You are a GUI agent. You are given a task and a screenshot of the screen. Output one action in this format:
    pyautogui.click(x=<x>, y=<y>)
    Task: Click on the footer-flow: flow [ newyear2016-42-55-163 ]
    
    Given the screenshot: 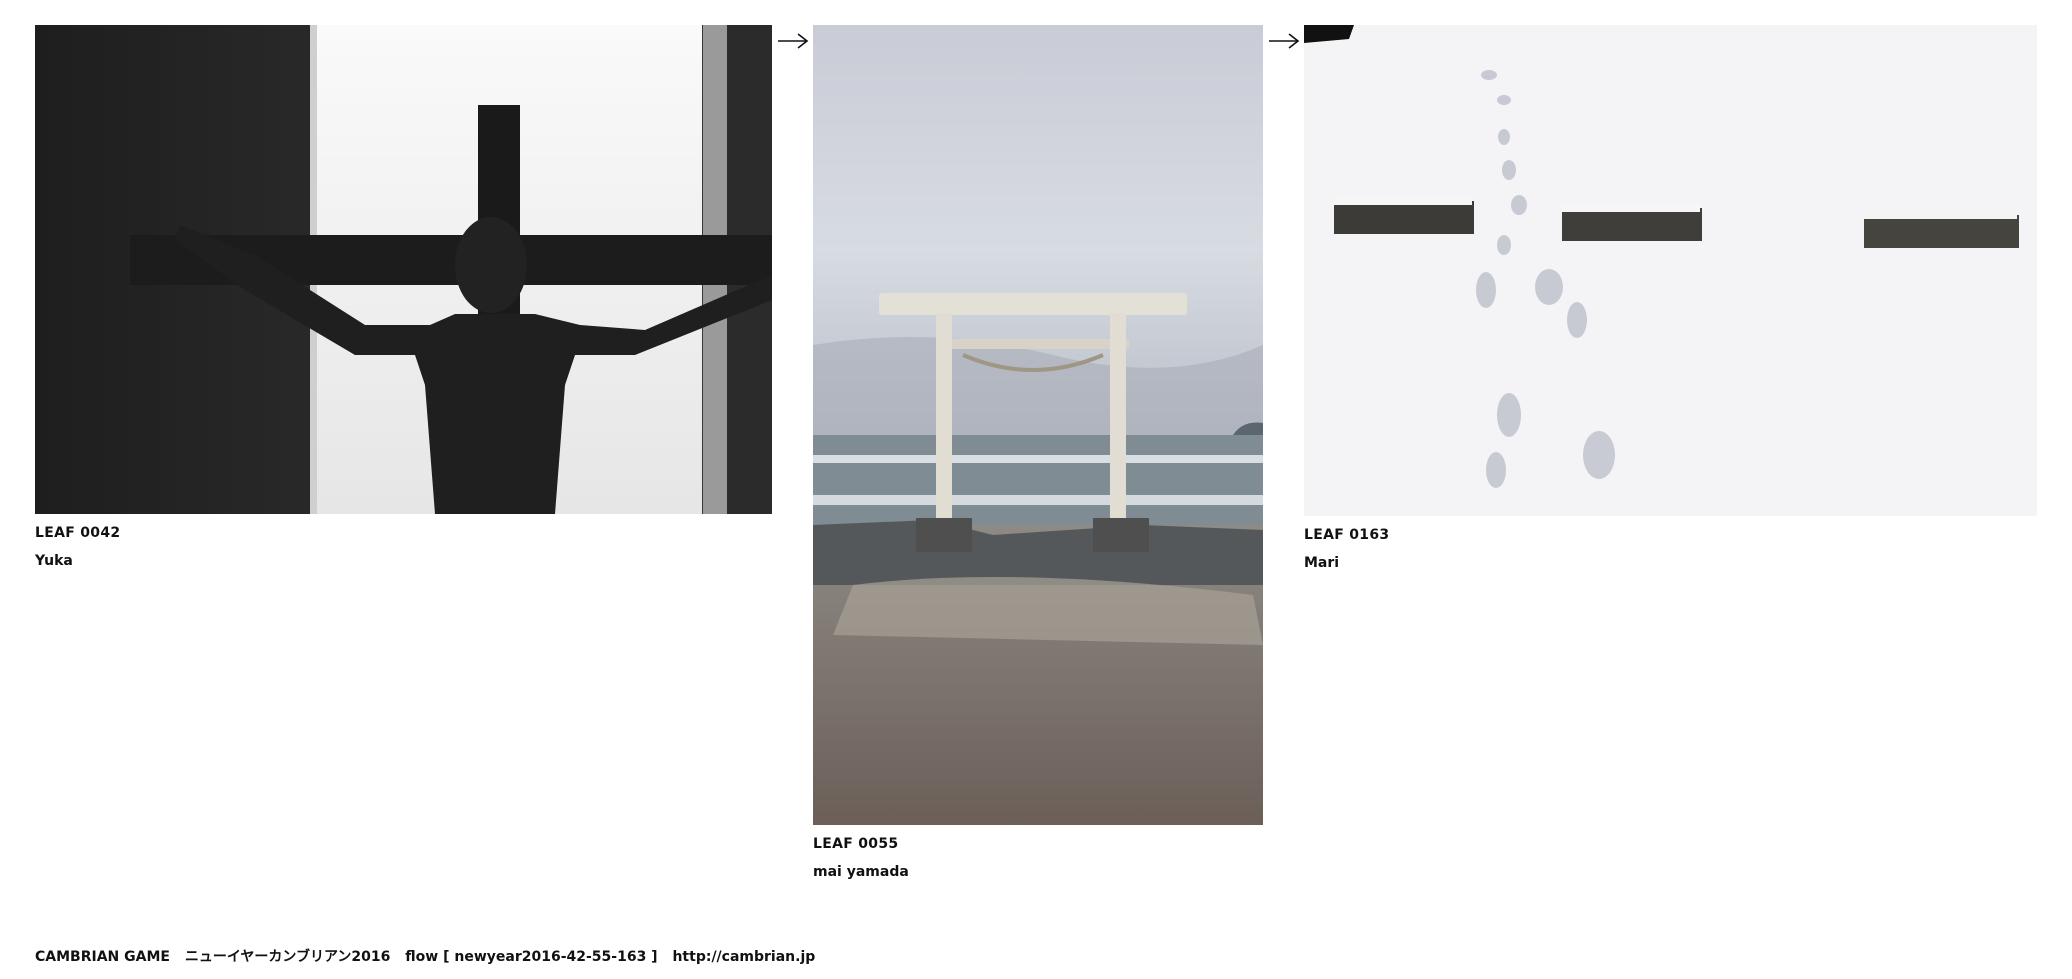 What is the action you would take?
    pyautogui.click(x=531, y=957)
    